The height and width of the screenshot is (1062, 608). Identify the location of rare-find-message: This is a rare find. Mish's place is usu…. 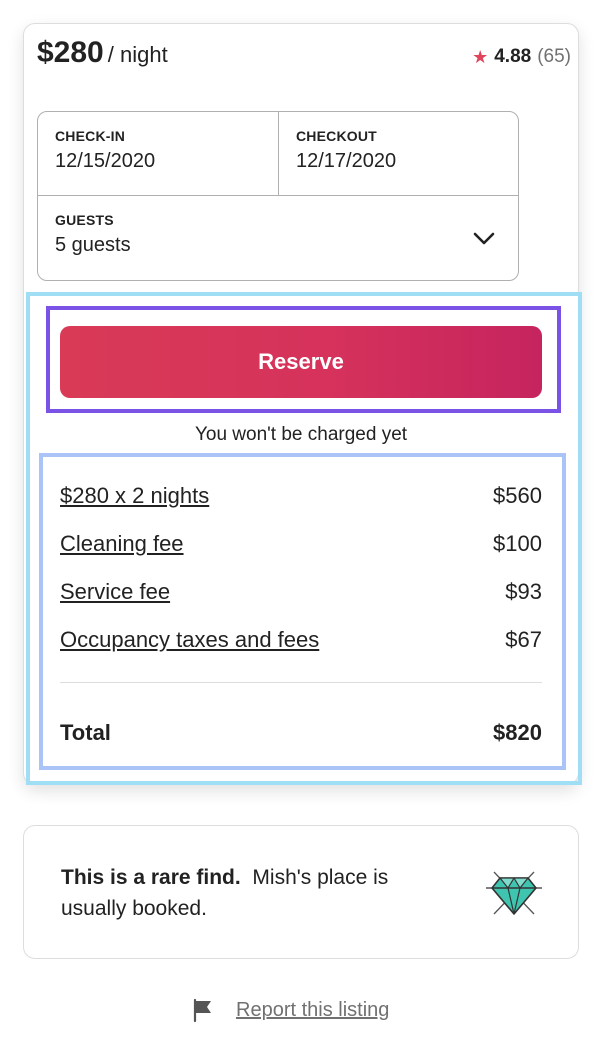
(251, 893).